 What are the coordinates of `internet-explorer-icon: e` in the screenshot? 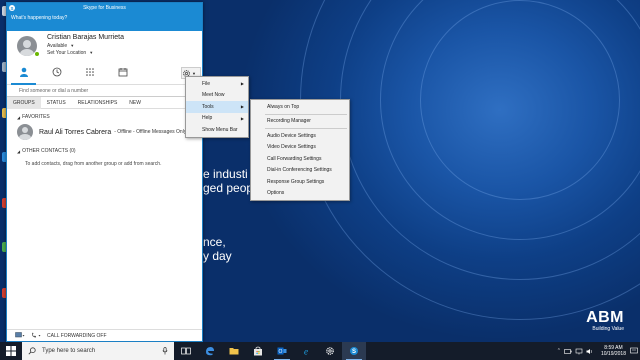 It's located at (306, 352).